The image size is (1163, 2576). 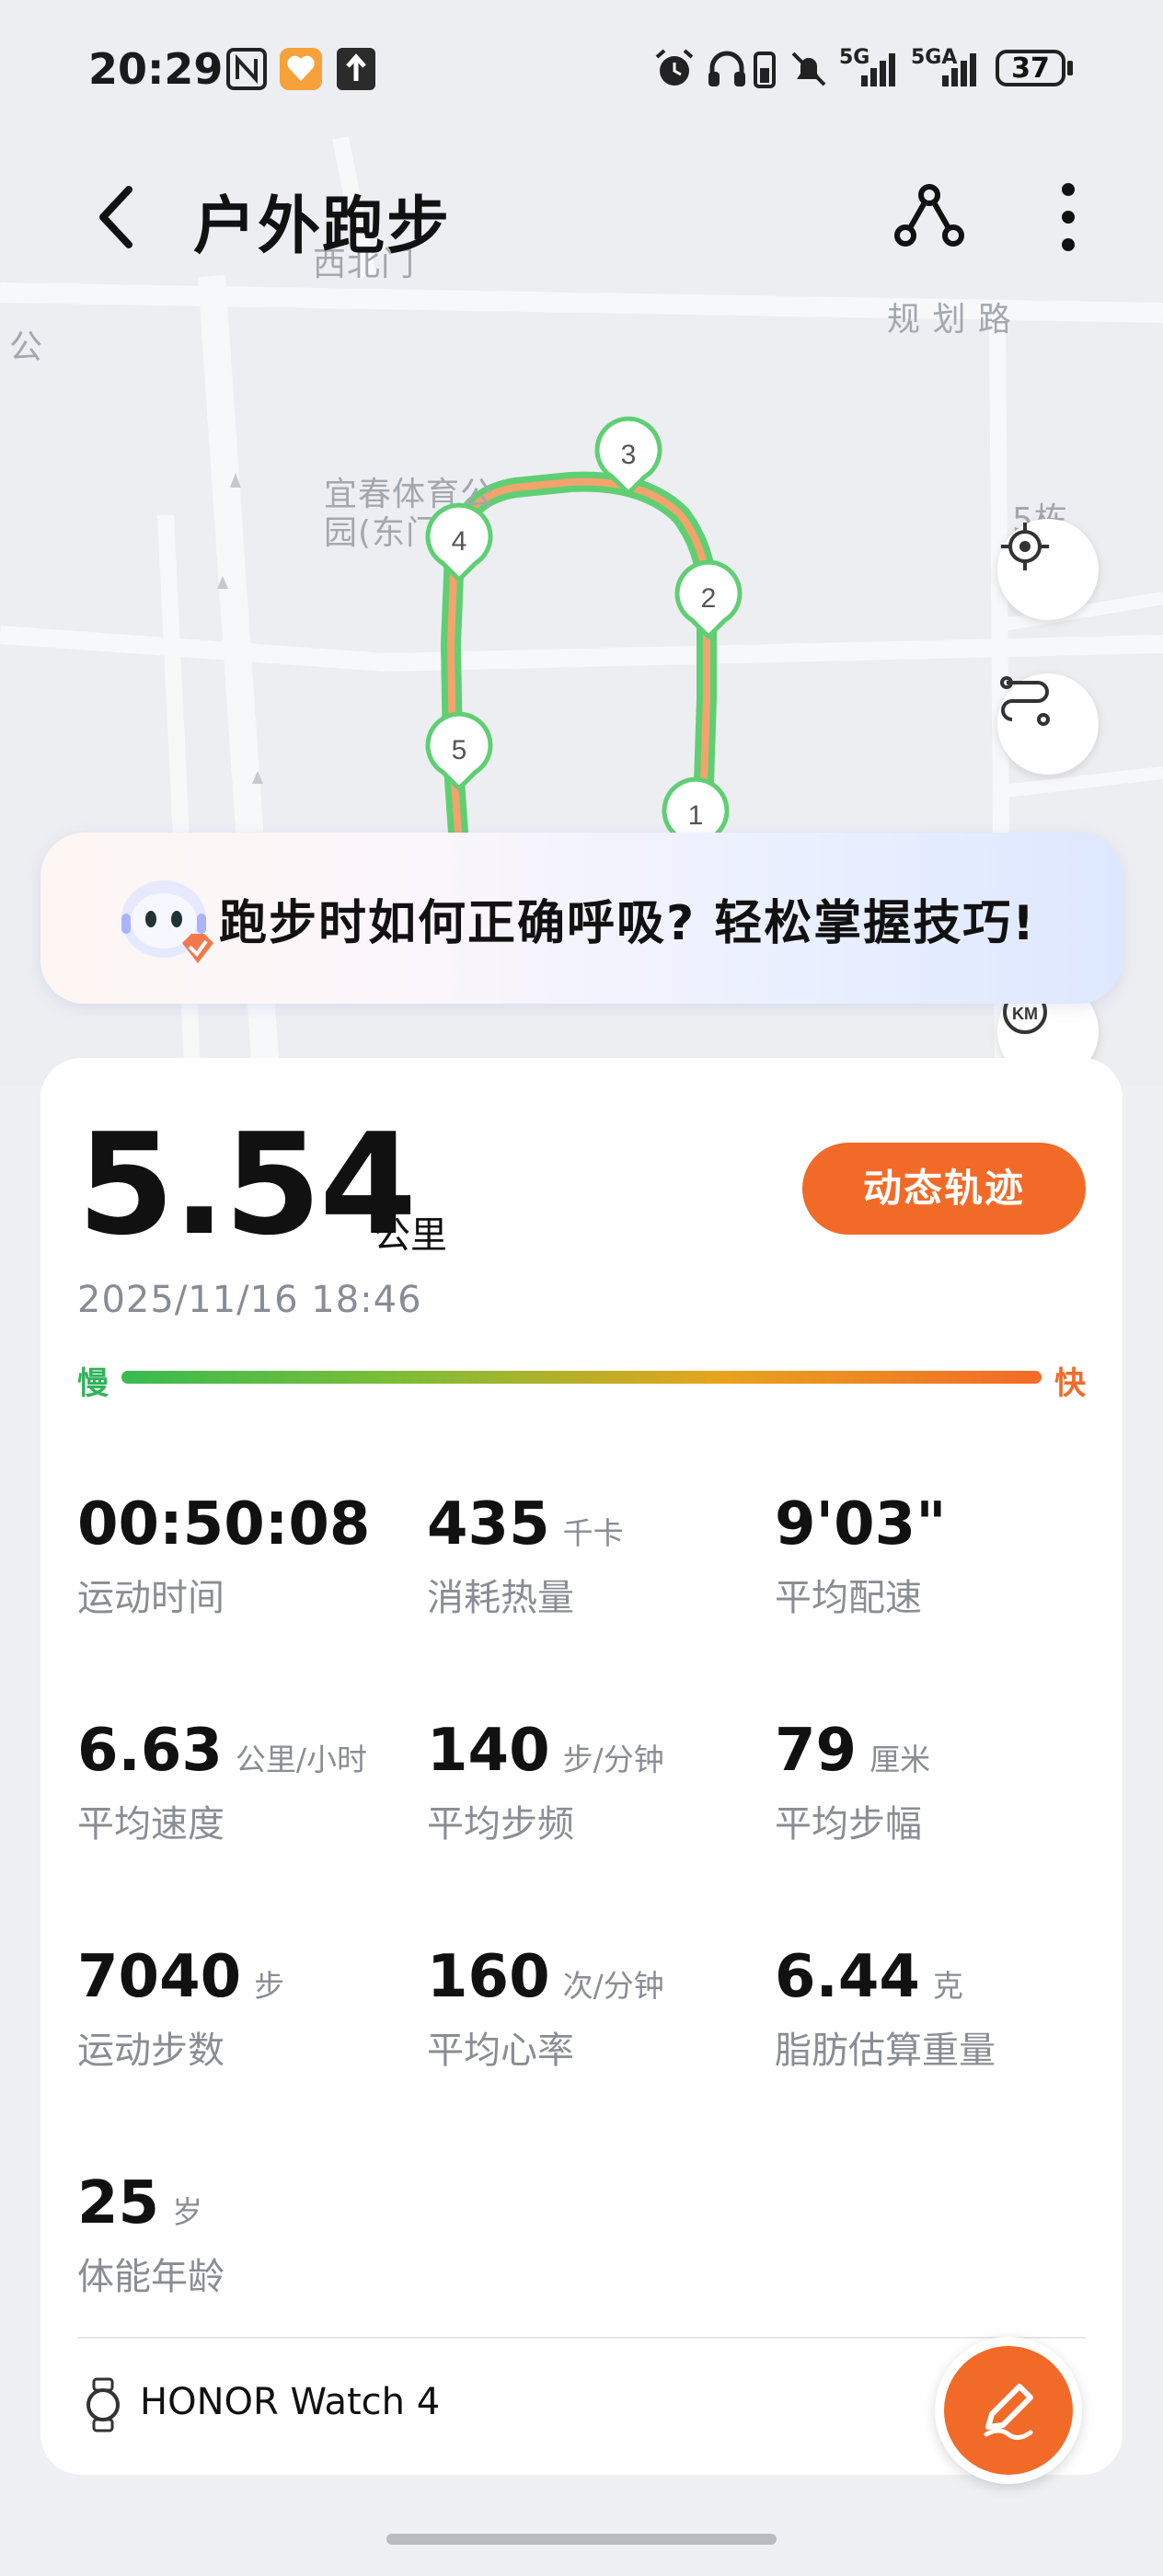 What do you see at coordinates (869, 1977) in the screenshot?
I see `stat-value: 6.44 克` at bounding box center [869, 1977].